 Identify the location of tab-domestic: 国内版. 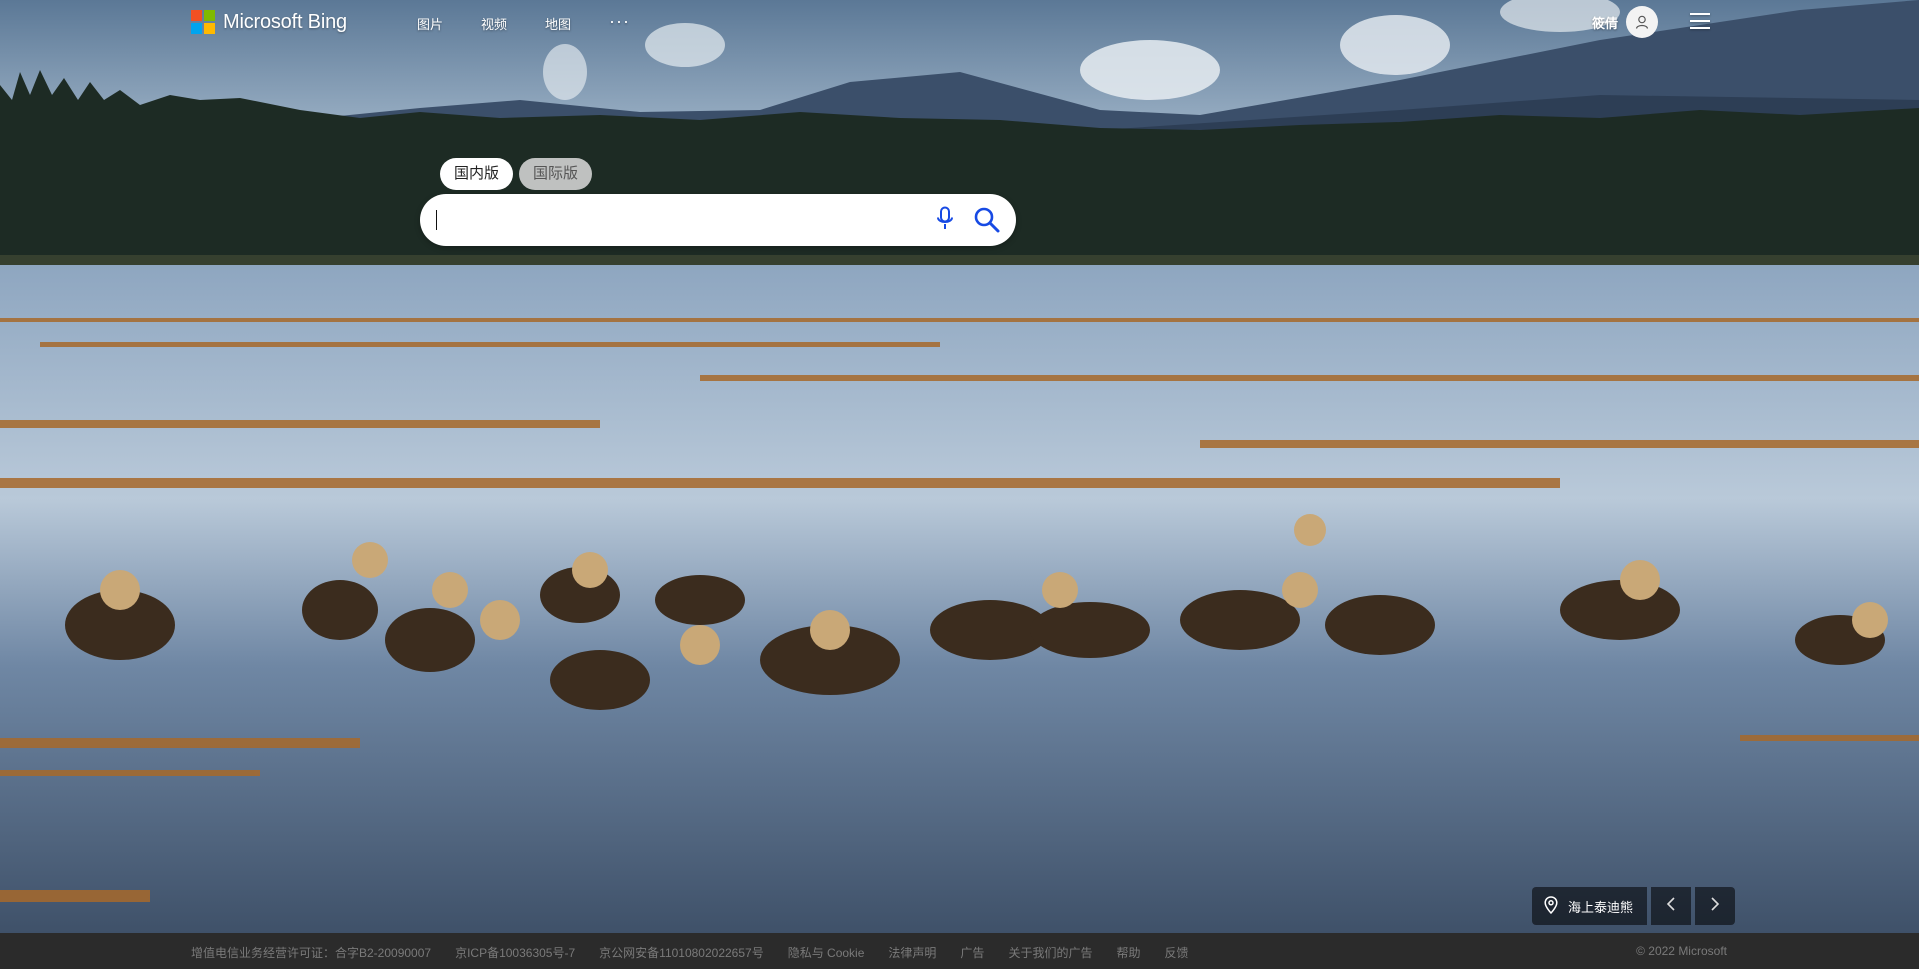
(477, 174).